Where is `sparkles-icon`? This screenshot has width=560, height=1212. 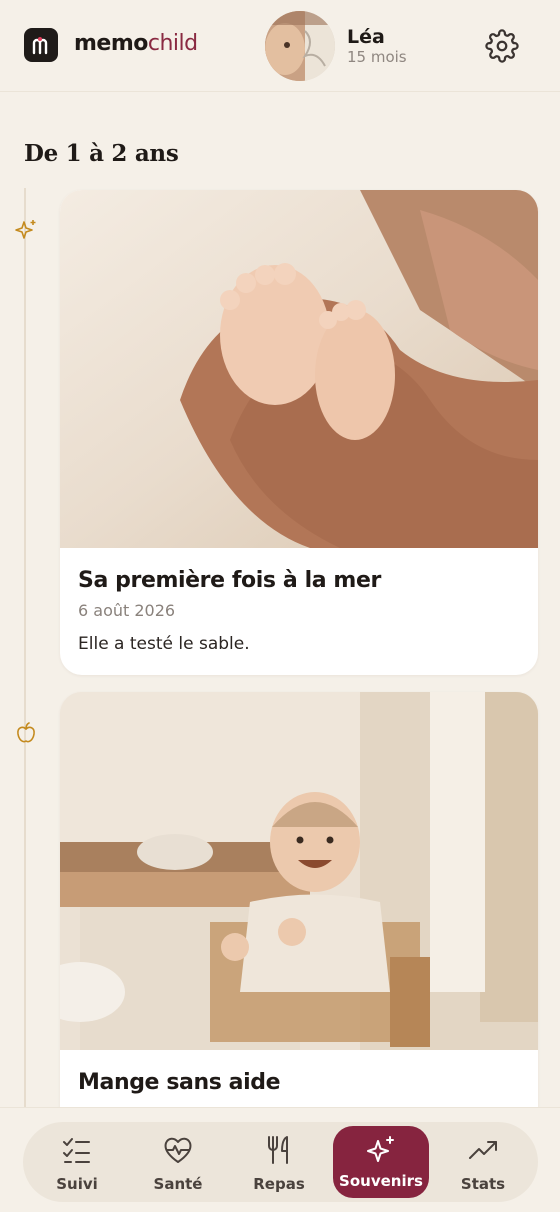
sparkles-icon is located at coordinates (381, 1150).